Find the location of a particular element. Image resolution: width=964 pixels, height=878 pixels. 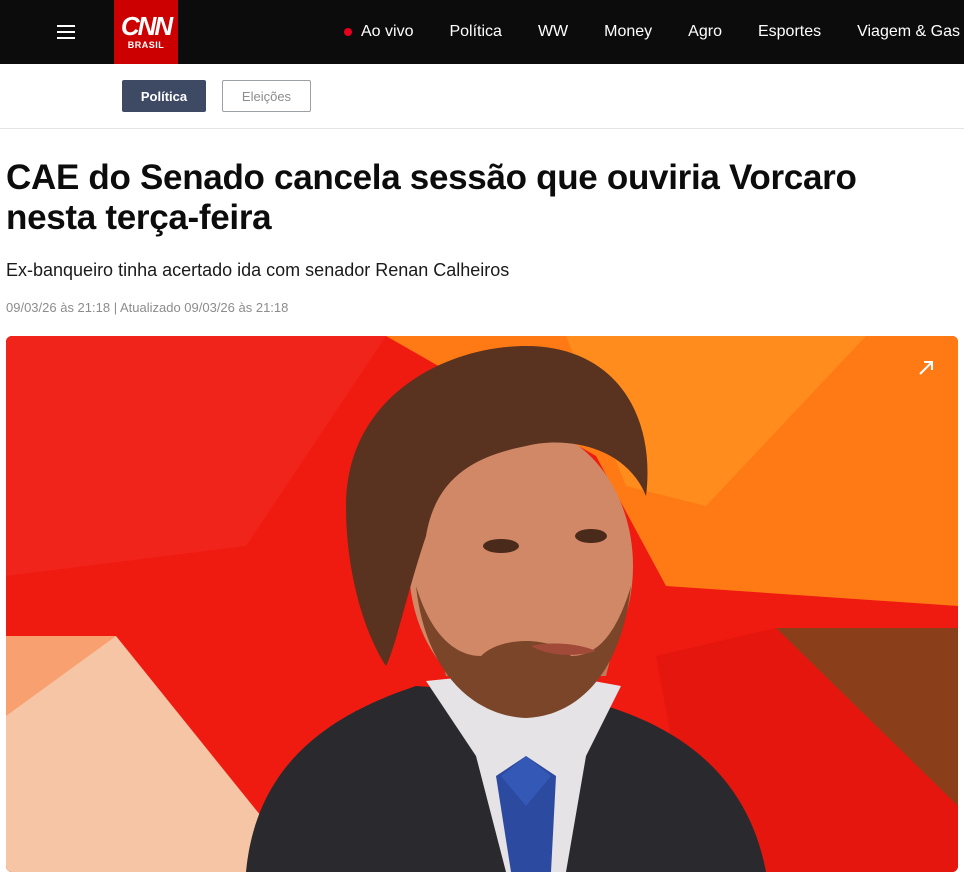

logo-wordmark: CNN is located at coordinates (146, 25).